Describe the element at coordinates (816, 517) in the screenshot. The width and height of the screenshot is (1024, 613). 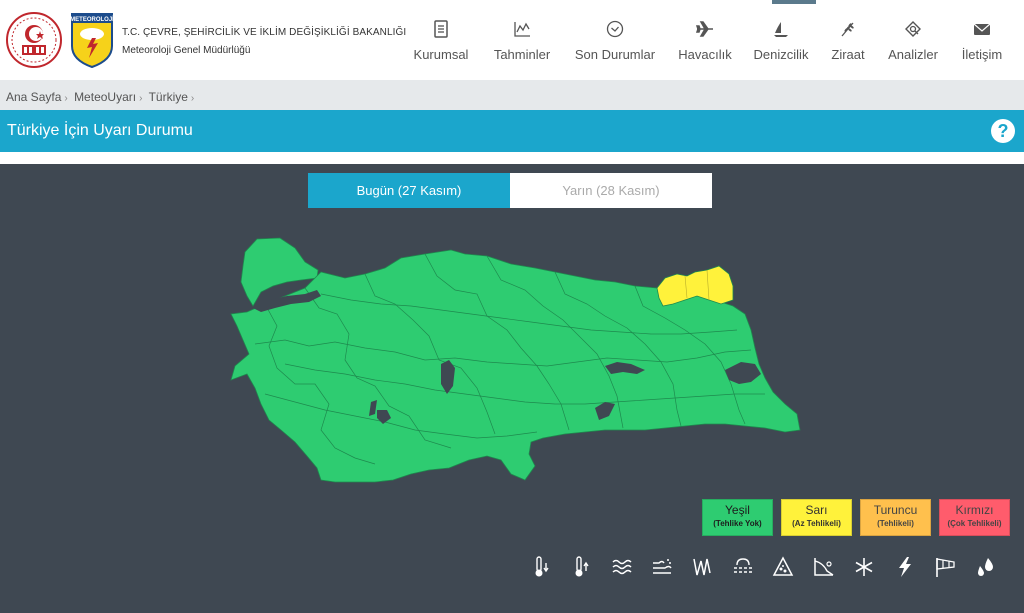
I see `legend-yellow: Sarı (Az Tehlikeli)` at that location.